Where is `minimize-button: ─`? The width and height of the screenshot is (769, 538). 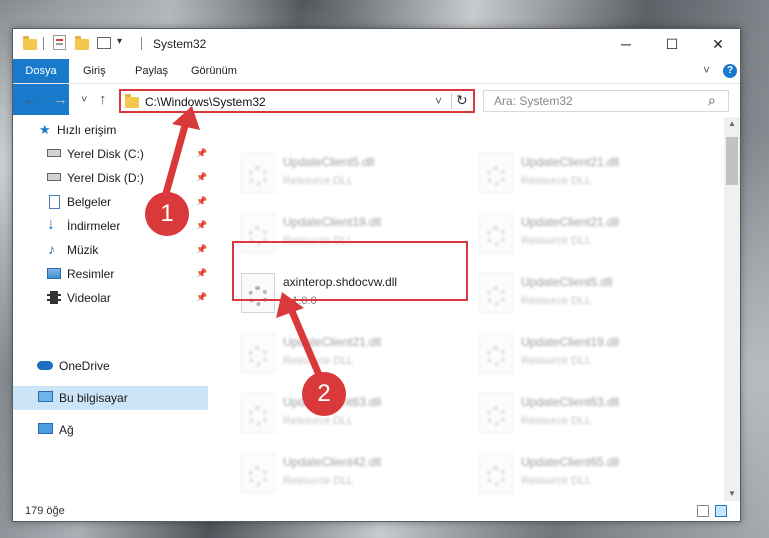 minimize-button: ─ is located at coordinates (626, 44).